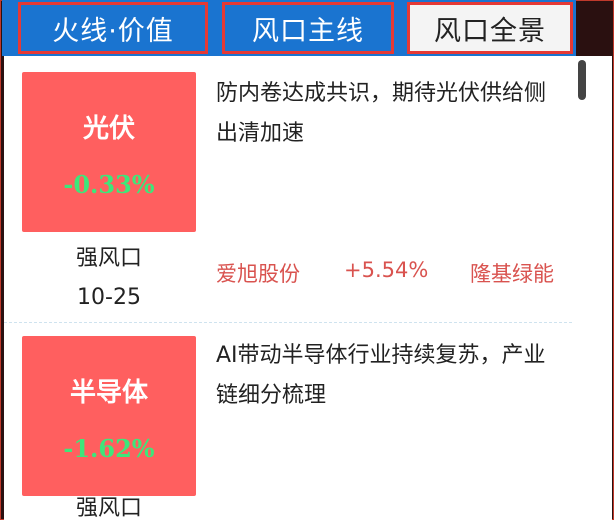 Image resolution: width=614 pixels, height=520 pixels. I want to click on sector-tile: 半导体 -1.62%, so click(109, 416).